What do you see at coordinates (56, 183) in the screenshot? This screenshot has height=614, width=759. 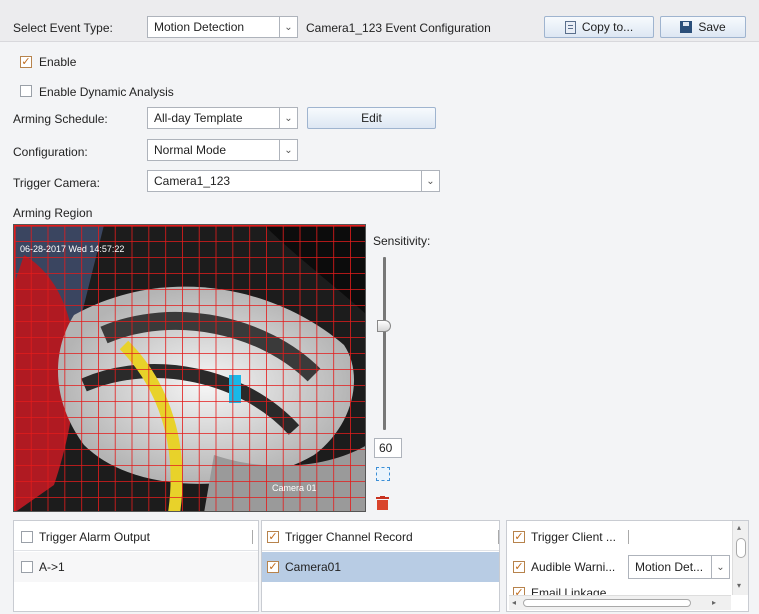 I see `trigger-camera-label: Trigger Camera:` at bounding box center [56, 183].